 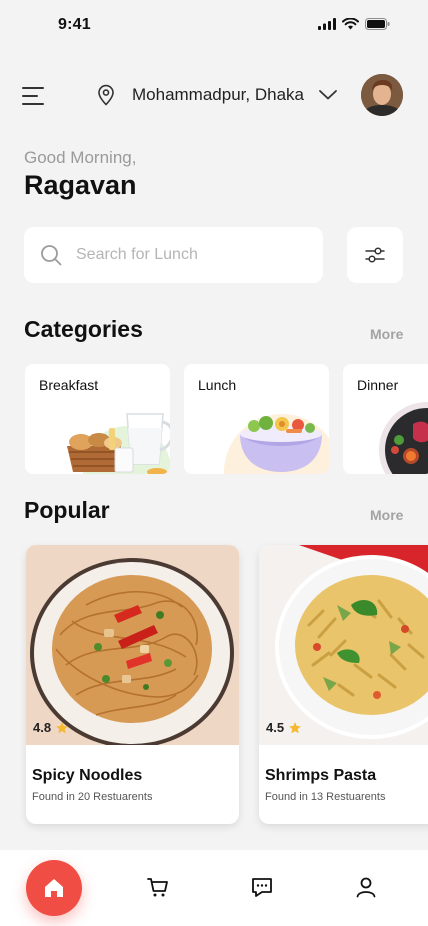 I want to click on rating: 4.8, so click(x=51, y=727).